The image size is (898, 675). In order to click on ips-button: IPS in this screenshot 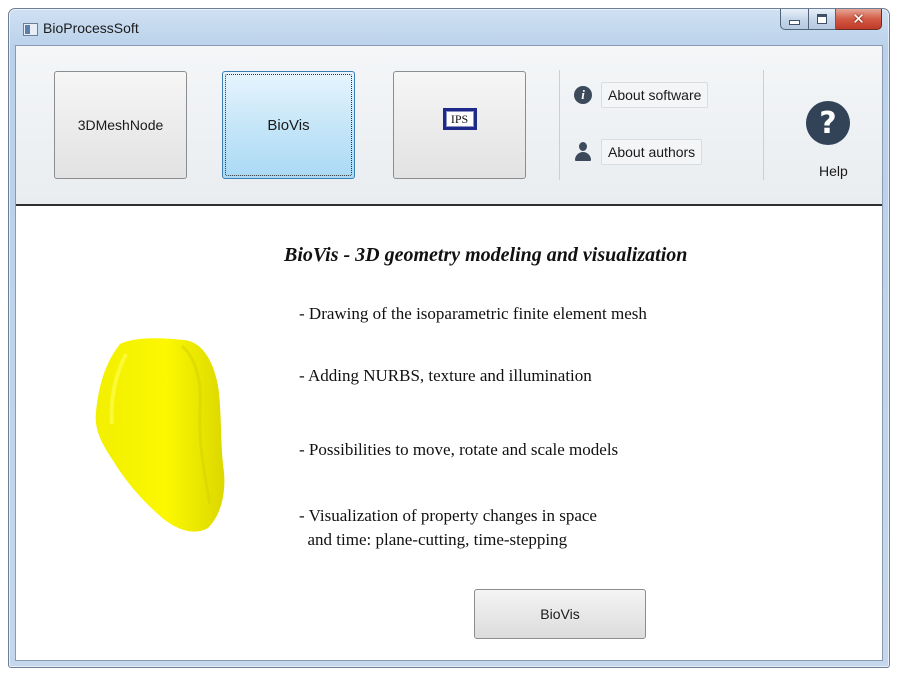, I will do `click(459, 125)`.